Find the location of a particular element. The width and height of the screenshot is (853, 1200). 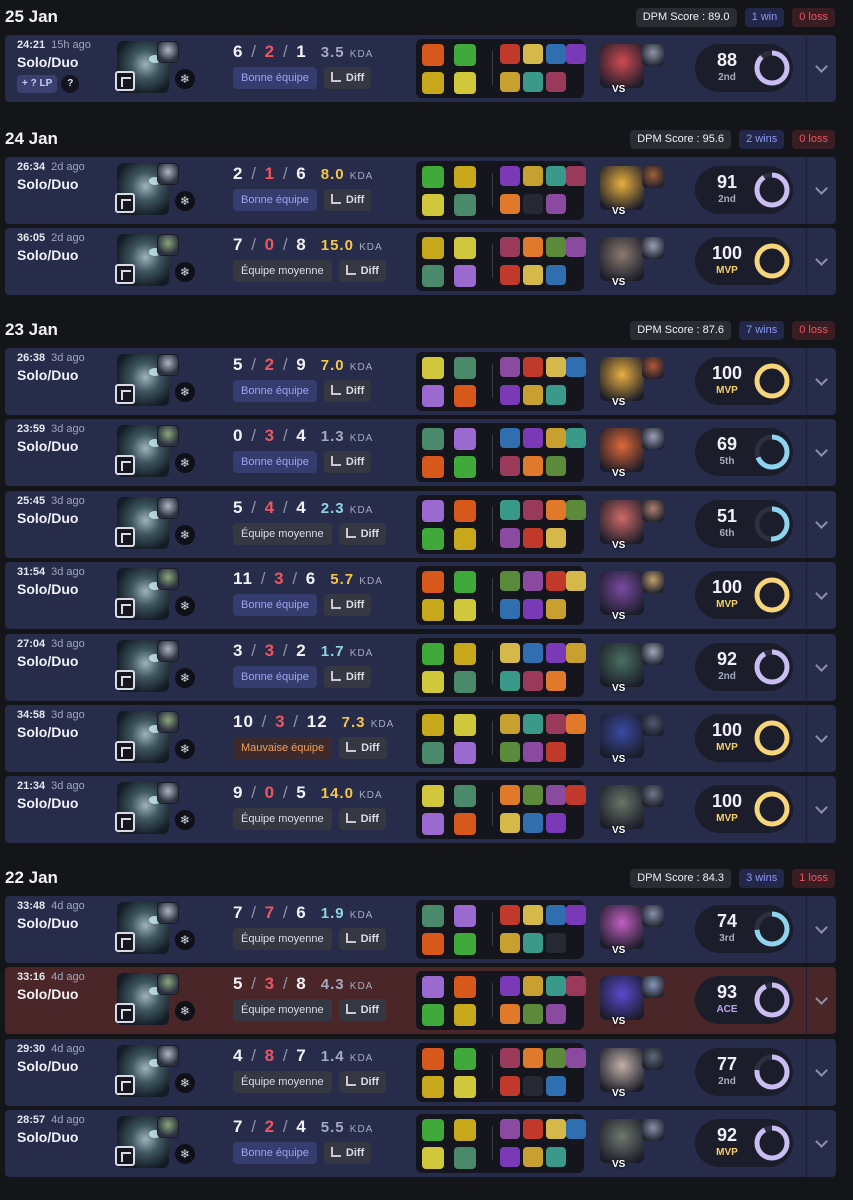

opponent-secondary-icon is located at coordinates (653, 1058).